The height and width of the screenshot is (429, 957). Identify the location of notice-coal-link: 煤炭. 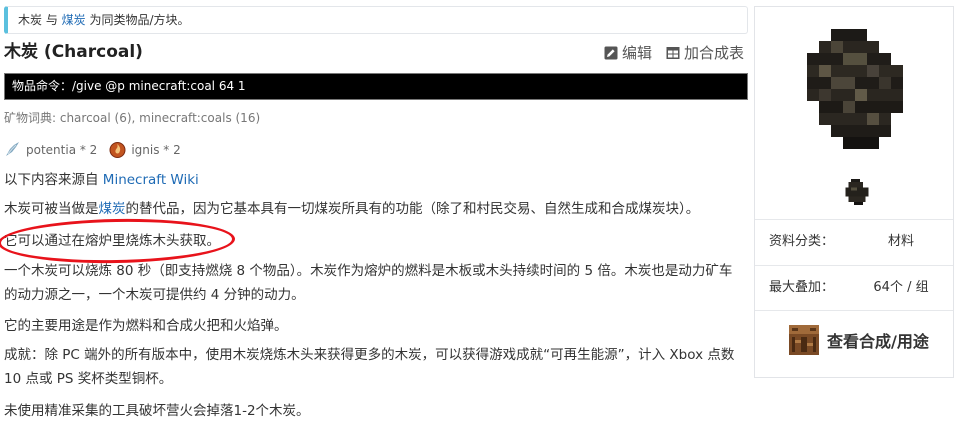
(74, 20).